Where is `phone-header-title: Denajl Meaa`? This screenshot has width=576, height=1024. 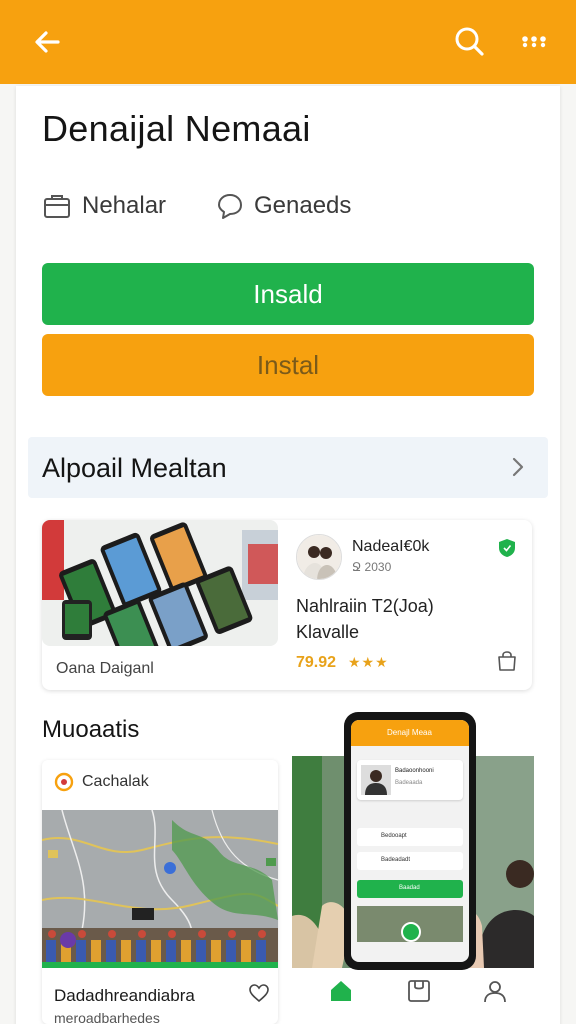
phone-header-title: Denajl Meaa is located at coordinates (409, 732).